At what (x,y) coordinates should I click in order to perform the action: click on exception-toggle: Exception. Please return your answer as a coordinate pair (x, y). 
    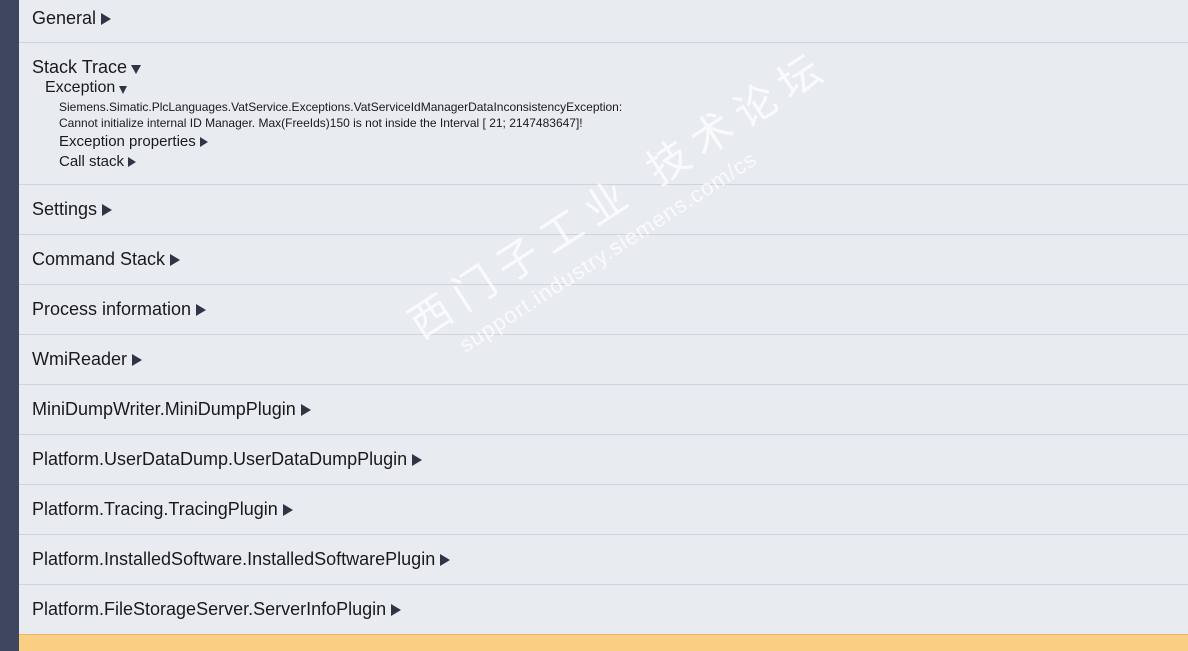
    Looking at the image, I should click on (86, 88).